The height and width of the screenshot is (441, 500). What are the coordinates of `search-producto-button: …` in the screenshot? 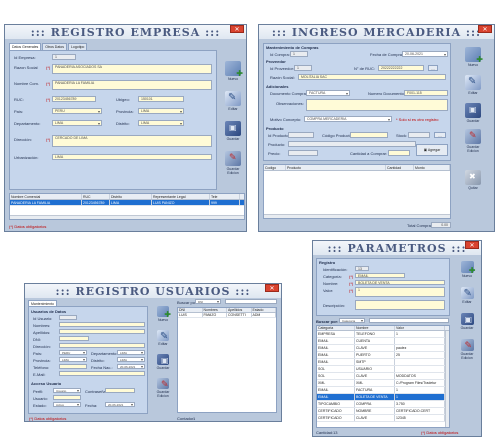 It's located at (440, 135).